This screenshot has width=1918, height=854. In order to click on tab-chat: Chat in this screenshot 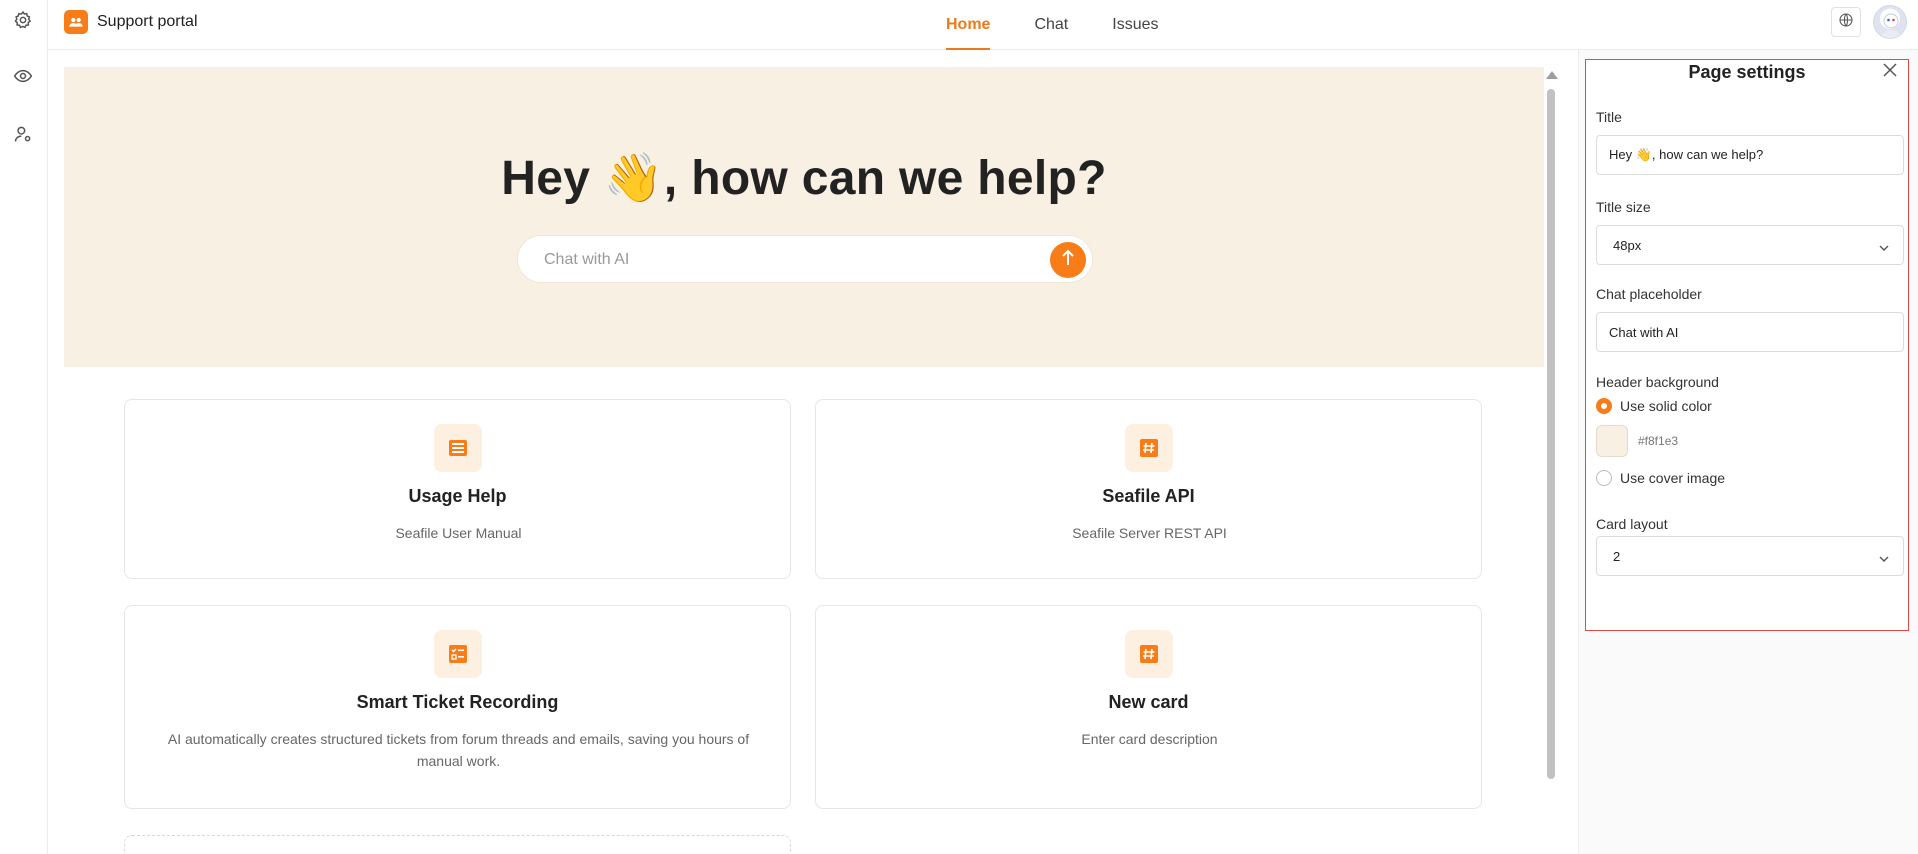, I will do `click(1051, 25)`.